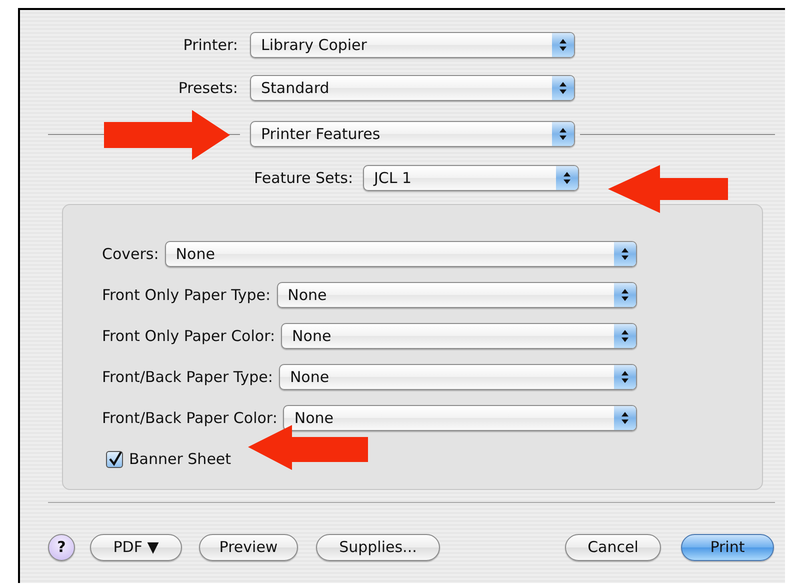 The height and width of the screenshot is (585, 787). I want to click on field-label: Front/Back Paper Color:, so click(190, 418).